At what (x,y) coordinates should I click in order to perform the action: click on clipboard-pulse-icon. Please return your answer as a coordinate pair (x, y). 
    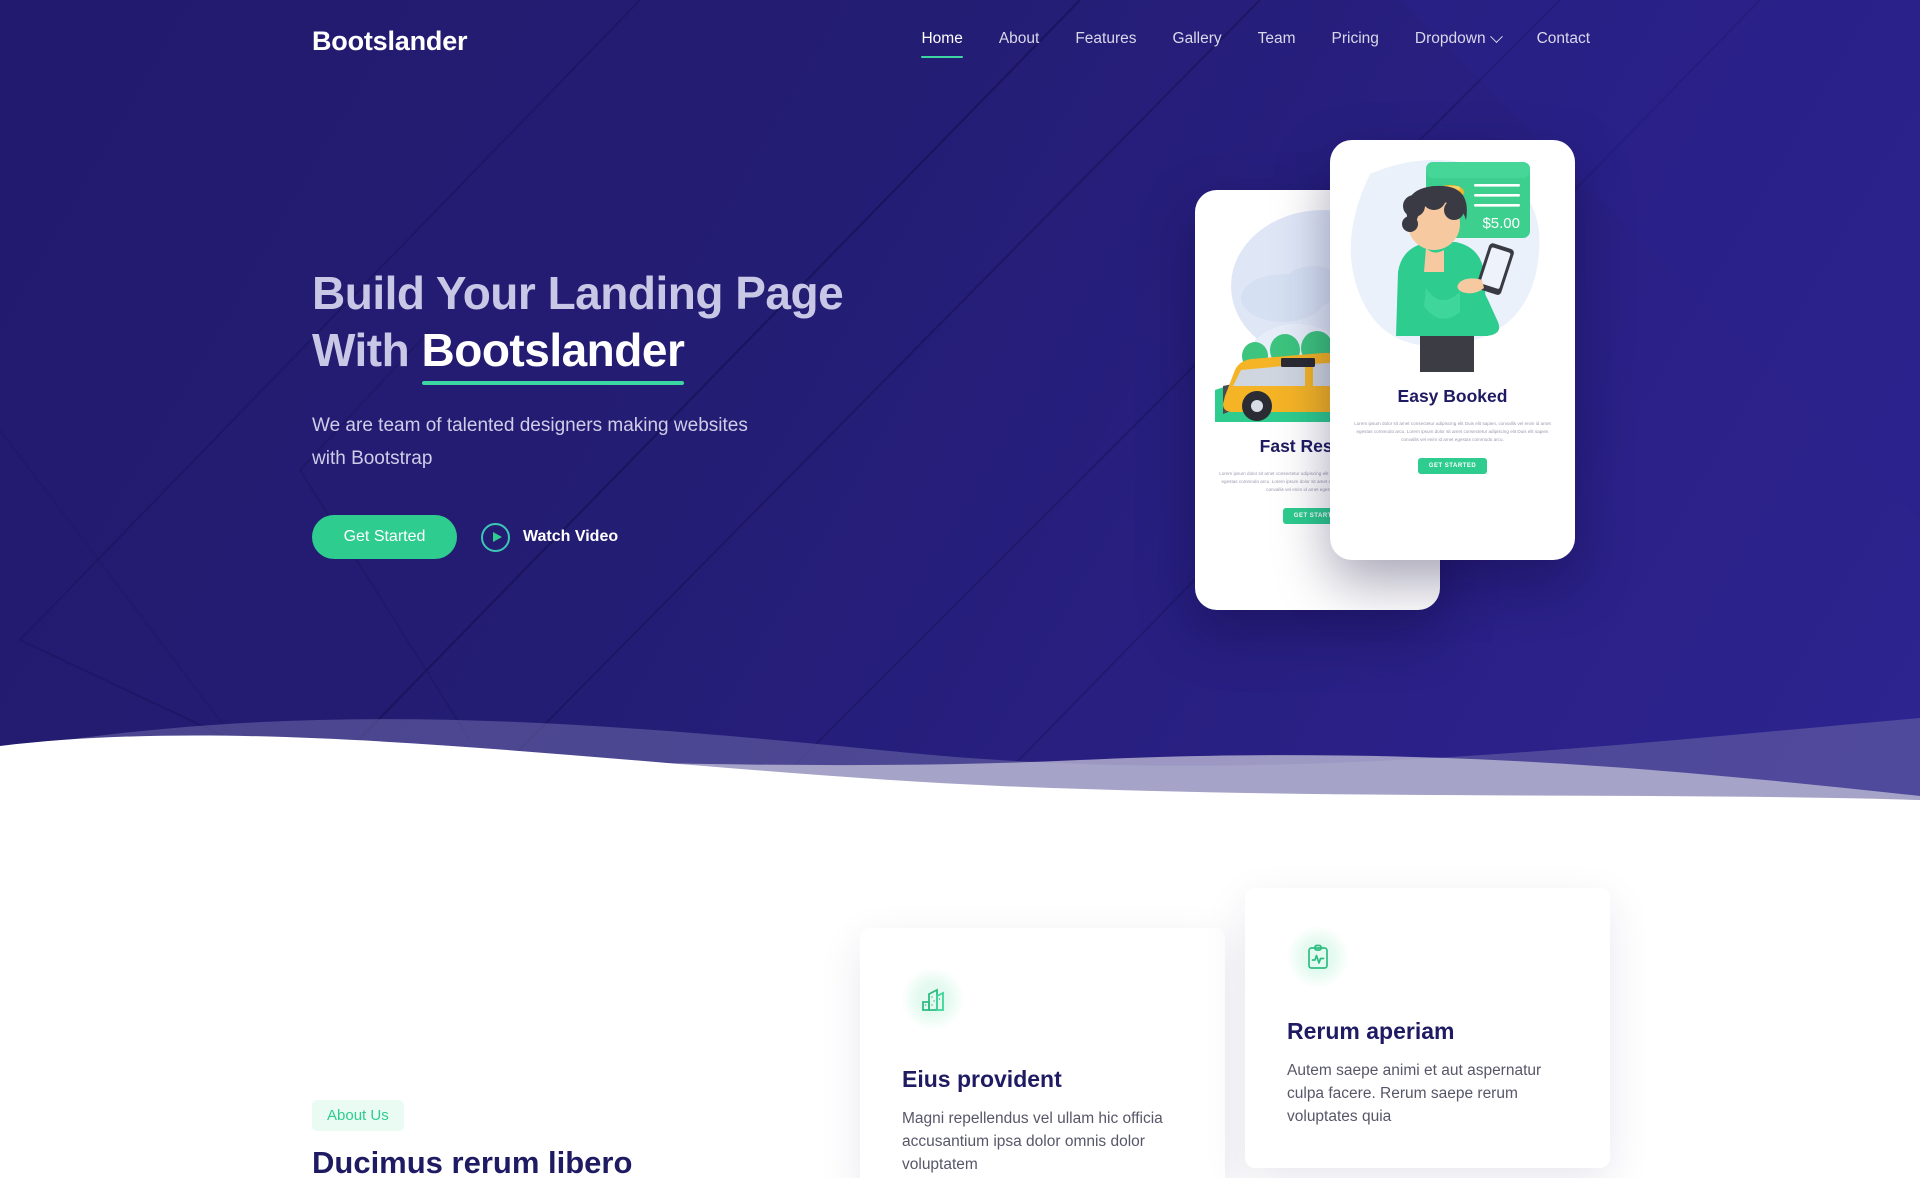
    Looking at the image, I should click on (1318, 957).